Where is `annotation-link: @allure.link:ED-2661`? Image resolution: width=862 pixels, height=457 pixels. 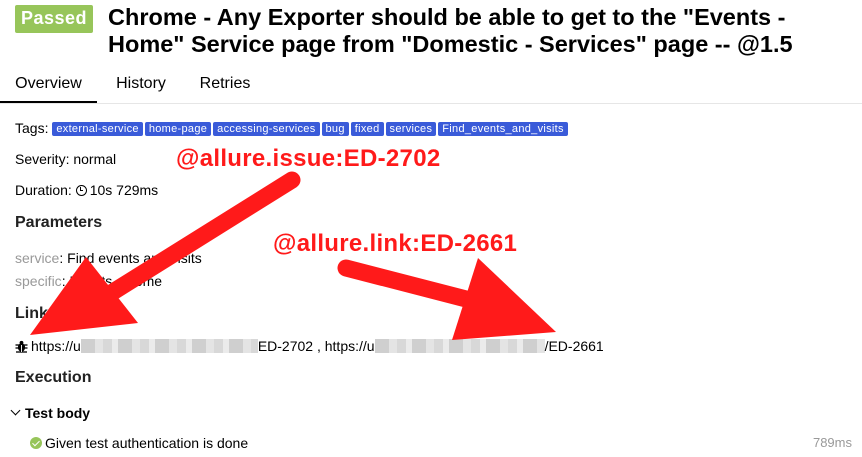
annotation-link: @allure.link:ED-2661 is located at coordinates (395, 243).